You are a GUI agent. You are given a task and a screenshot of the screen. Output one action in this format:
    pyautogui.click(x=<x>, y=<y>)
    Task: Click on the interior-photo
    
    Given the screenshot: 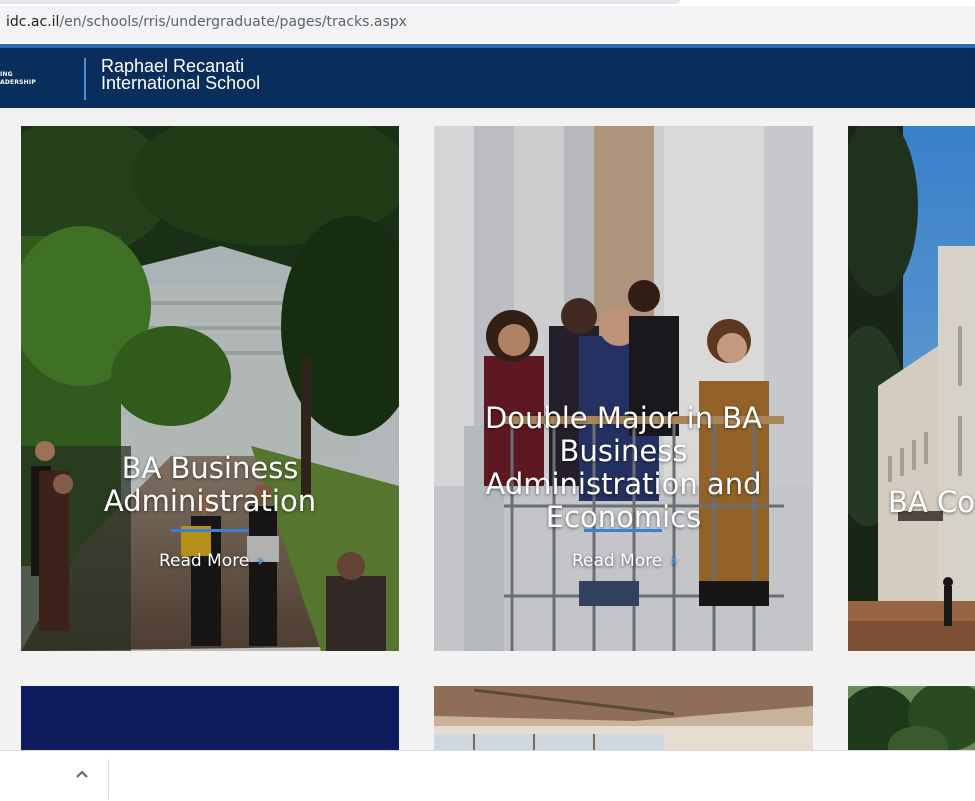 What is the action you would take?
    pyautogui.click(x=623, y=718)
    